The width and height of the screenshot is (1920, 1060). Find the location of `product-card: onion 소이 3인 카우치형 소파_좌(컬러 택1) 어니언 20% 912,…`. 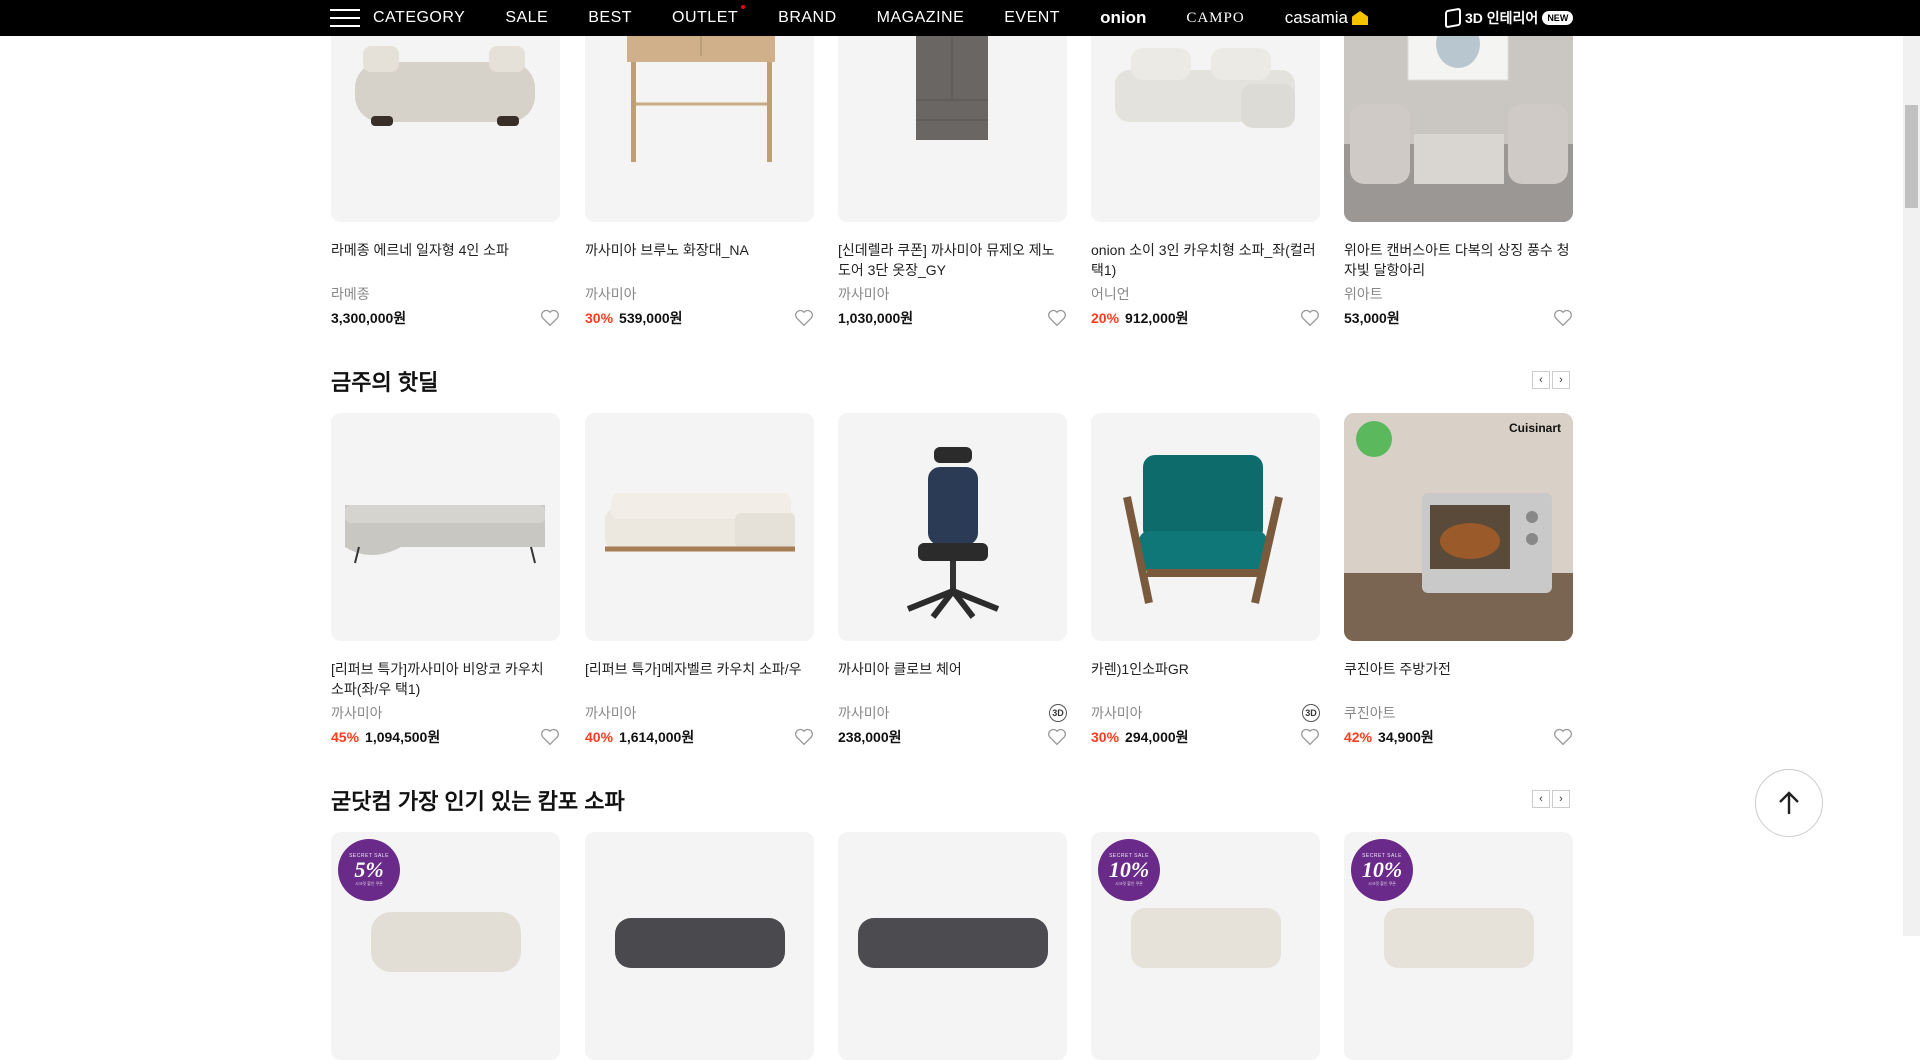

product-card: onion 소이 3인 카우치형 소파_좌(컬러 택1) 어니언 20% 912,… is located at coordinates (1205, 164).